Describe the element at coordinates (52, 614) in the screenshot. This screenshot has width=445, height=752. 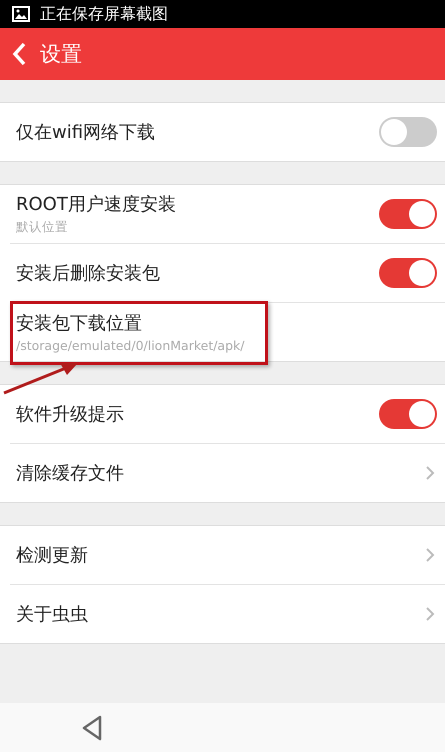
I see `setting-label: 关于虫虫` at that location.